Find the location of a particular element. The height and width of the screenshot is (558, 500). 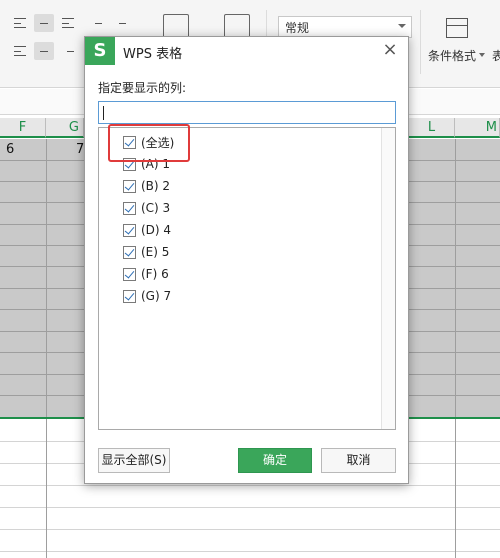

increase-indent-icon is located at coordinates (120, 23).